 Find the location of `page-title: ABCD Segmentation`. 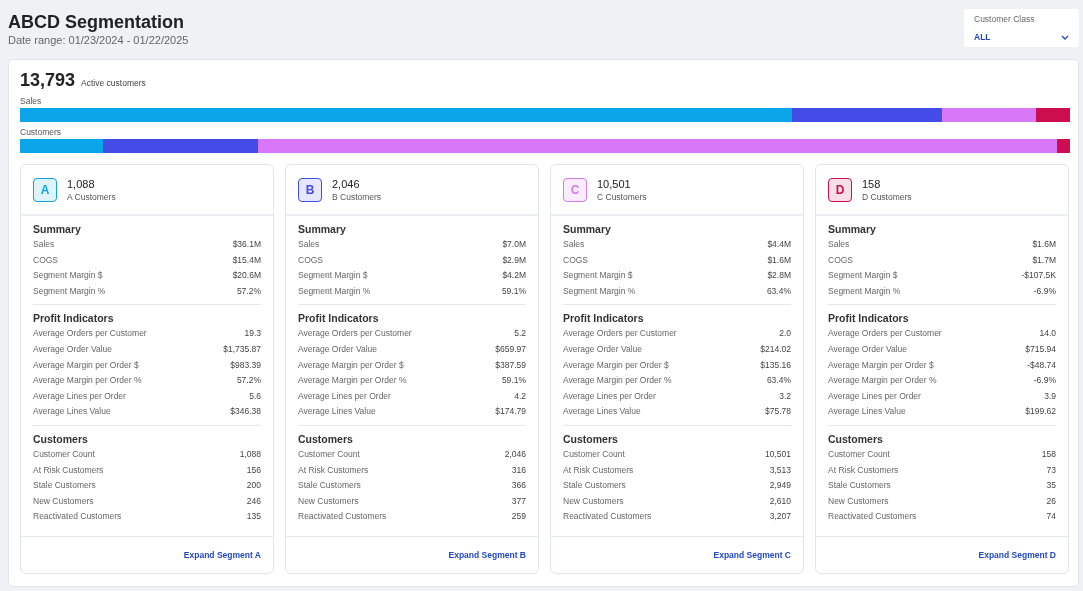

page-title: ABCD Segmentation is located at coordinates (96, 22).